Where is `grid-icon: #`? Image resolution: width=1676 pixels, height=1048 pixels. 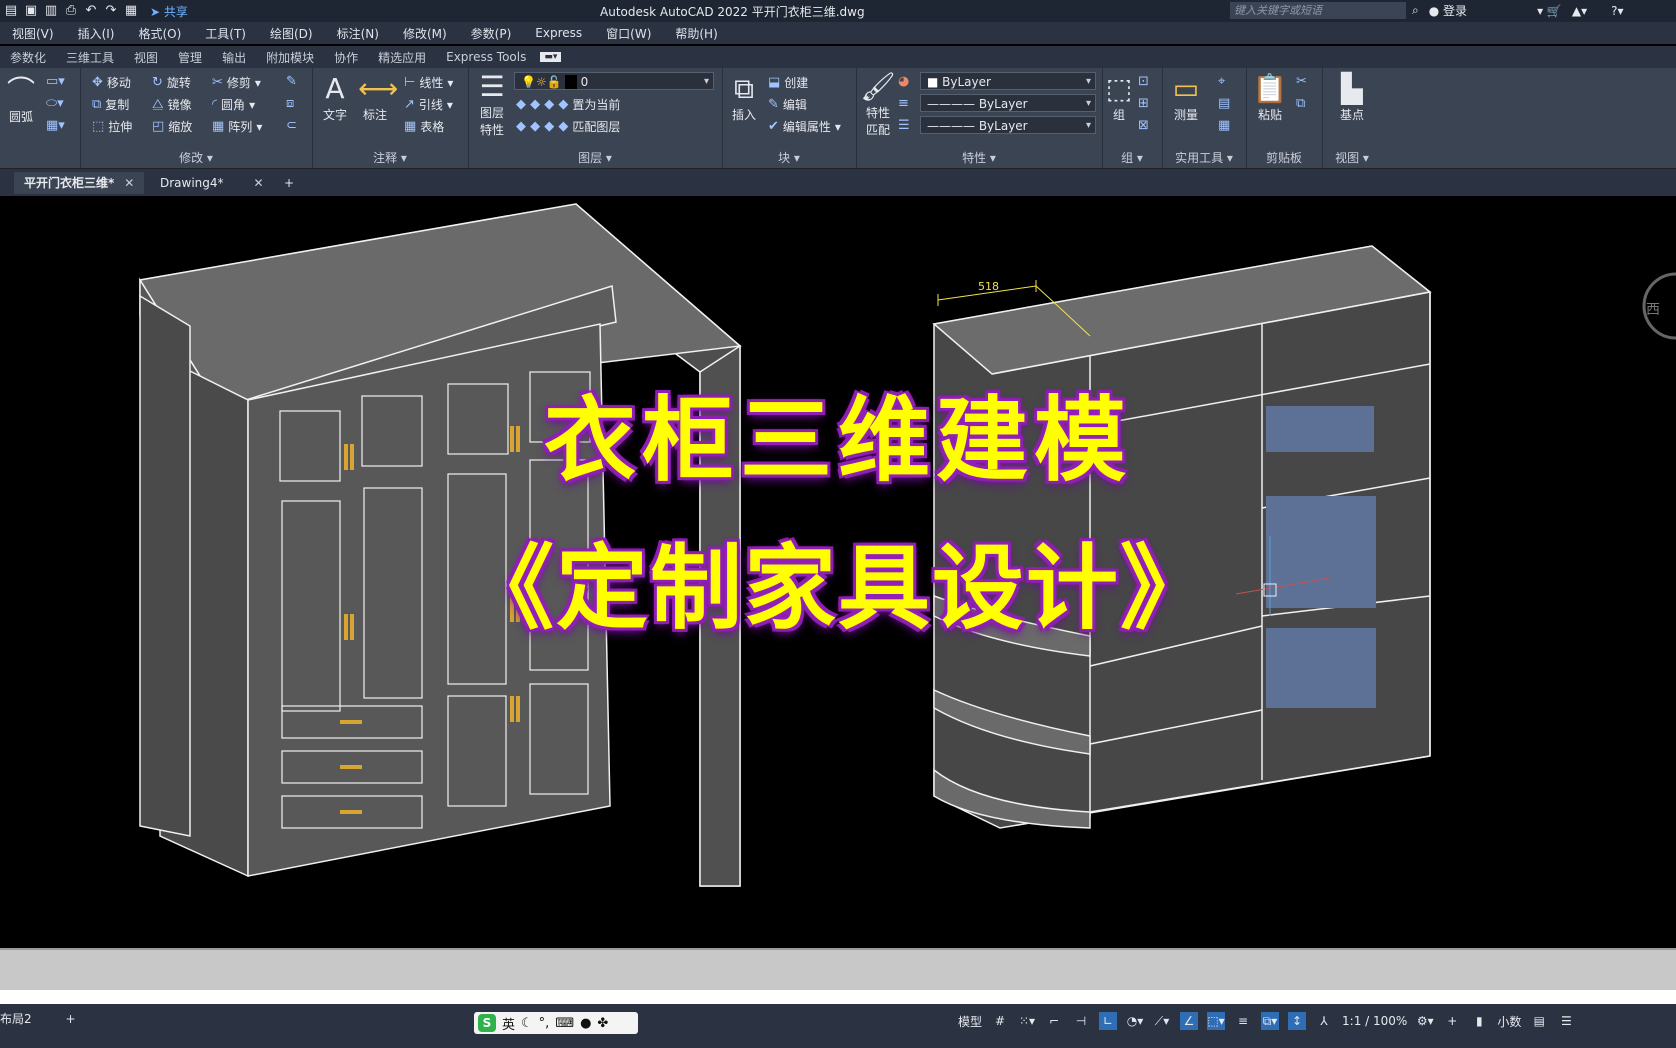
grid-icon: # is located at coordinates (1000, 1021).